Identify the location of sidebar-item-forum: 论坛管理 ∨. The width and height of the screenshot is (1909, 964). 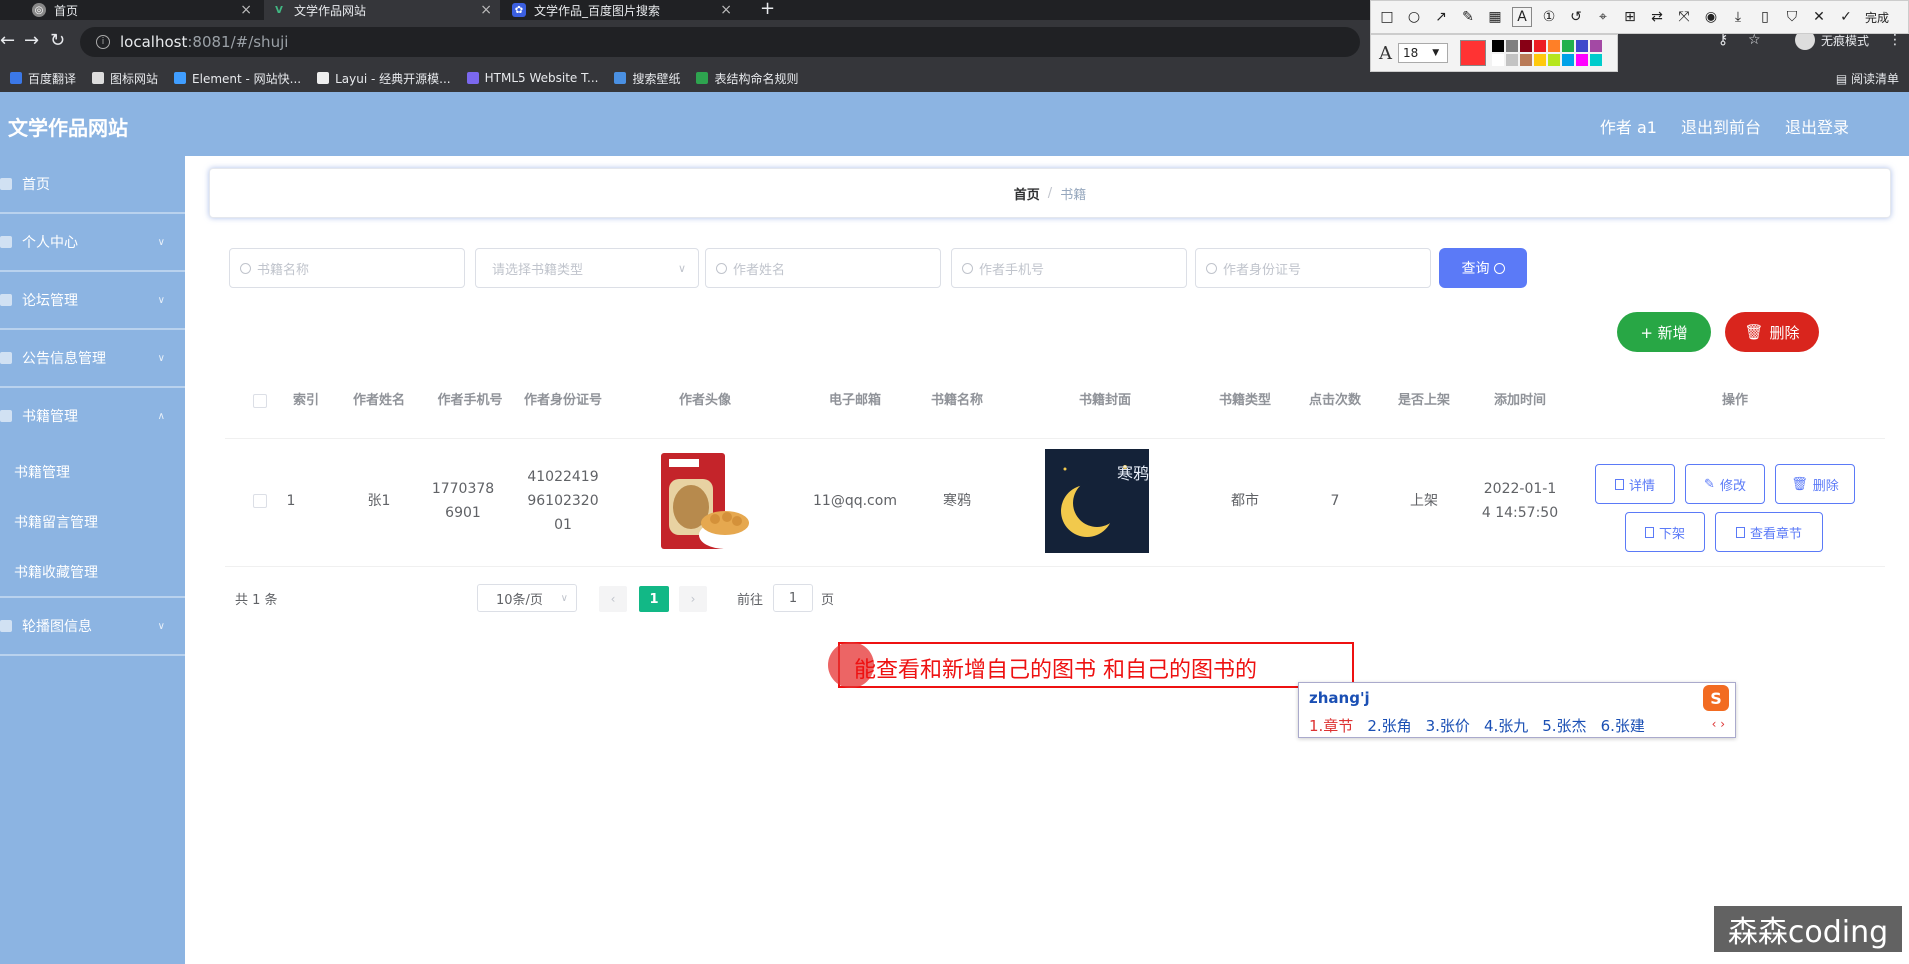
(92, 300).